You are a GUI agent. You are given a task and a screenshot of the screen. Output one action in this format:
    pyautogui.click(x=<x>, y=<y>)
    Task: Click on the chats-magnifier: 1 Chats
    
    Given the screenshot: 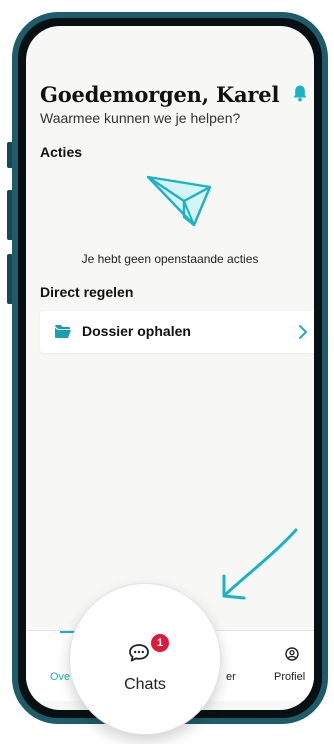 What is the action you would take?
    pyautogui.click(x=145, y=659)
    